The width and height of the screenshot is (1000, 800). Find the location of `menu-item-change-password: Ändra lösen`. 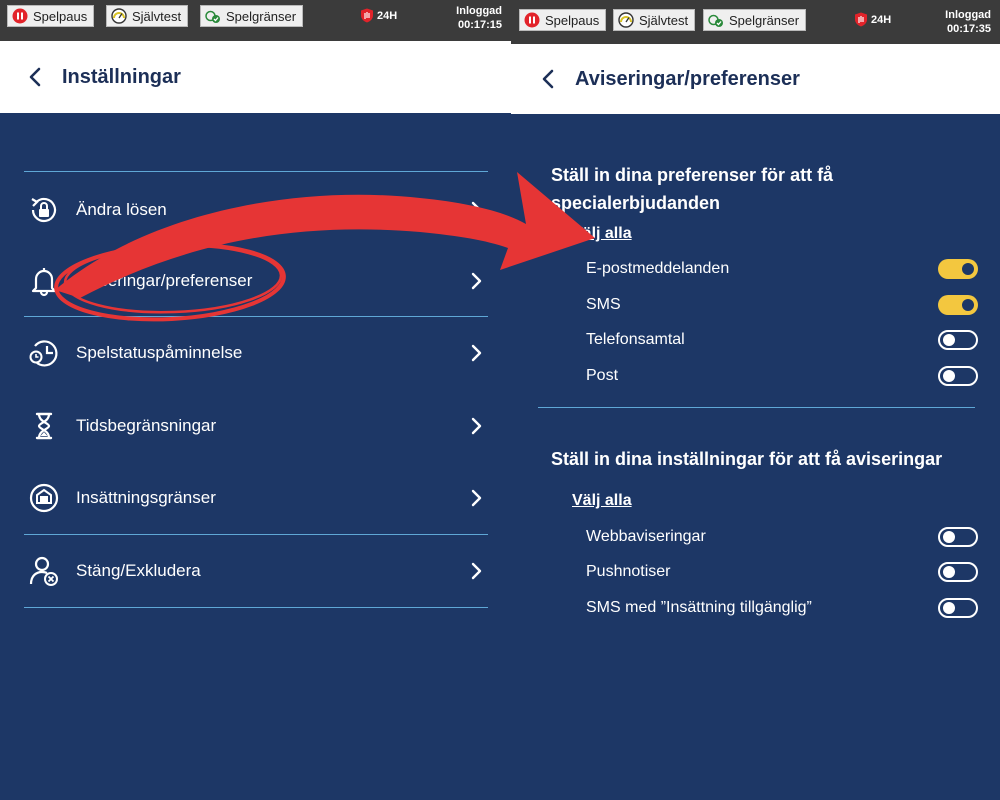

menu-item-change-password: Ändra lösen is located at coordinates (256, 210).